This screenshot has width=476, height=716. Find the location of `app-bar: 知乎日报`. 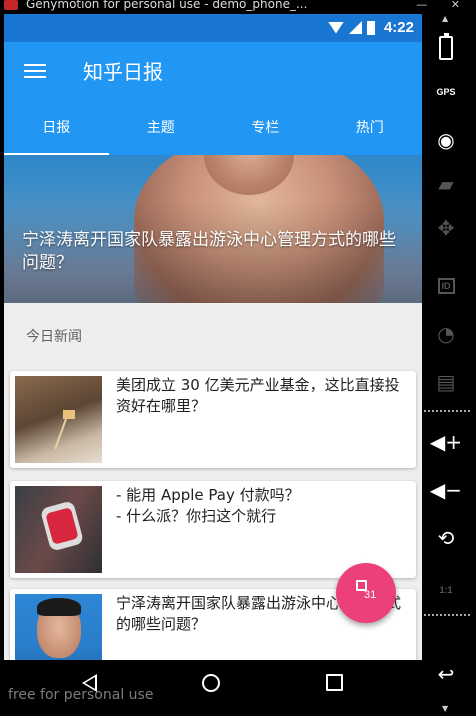

app-bar: 知乎日报 is located at coordinates (213, 72).